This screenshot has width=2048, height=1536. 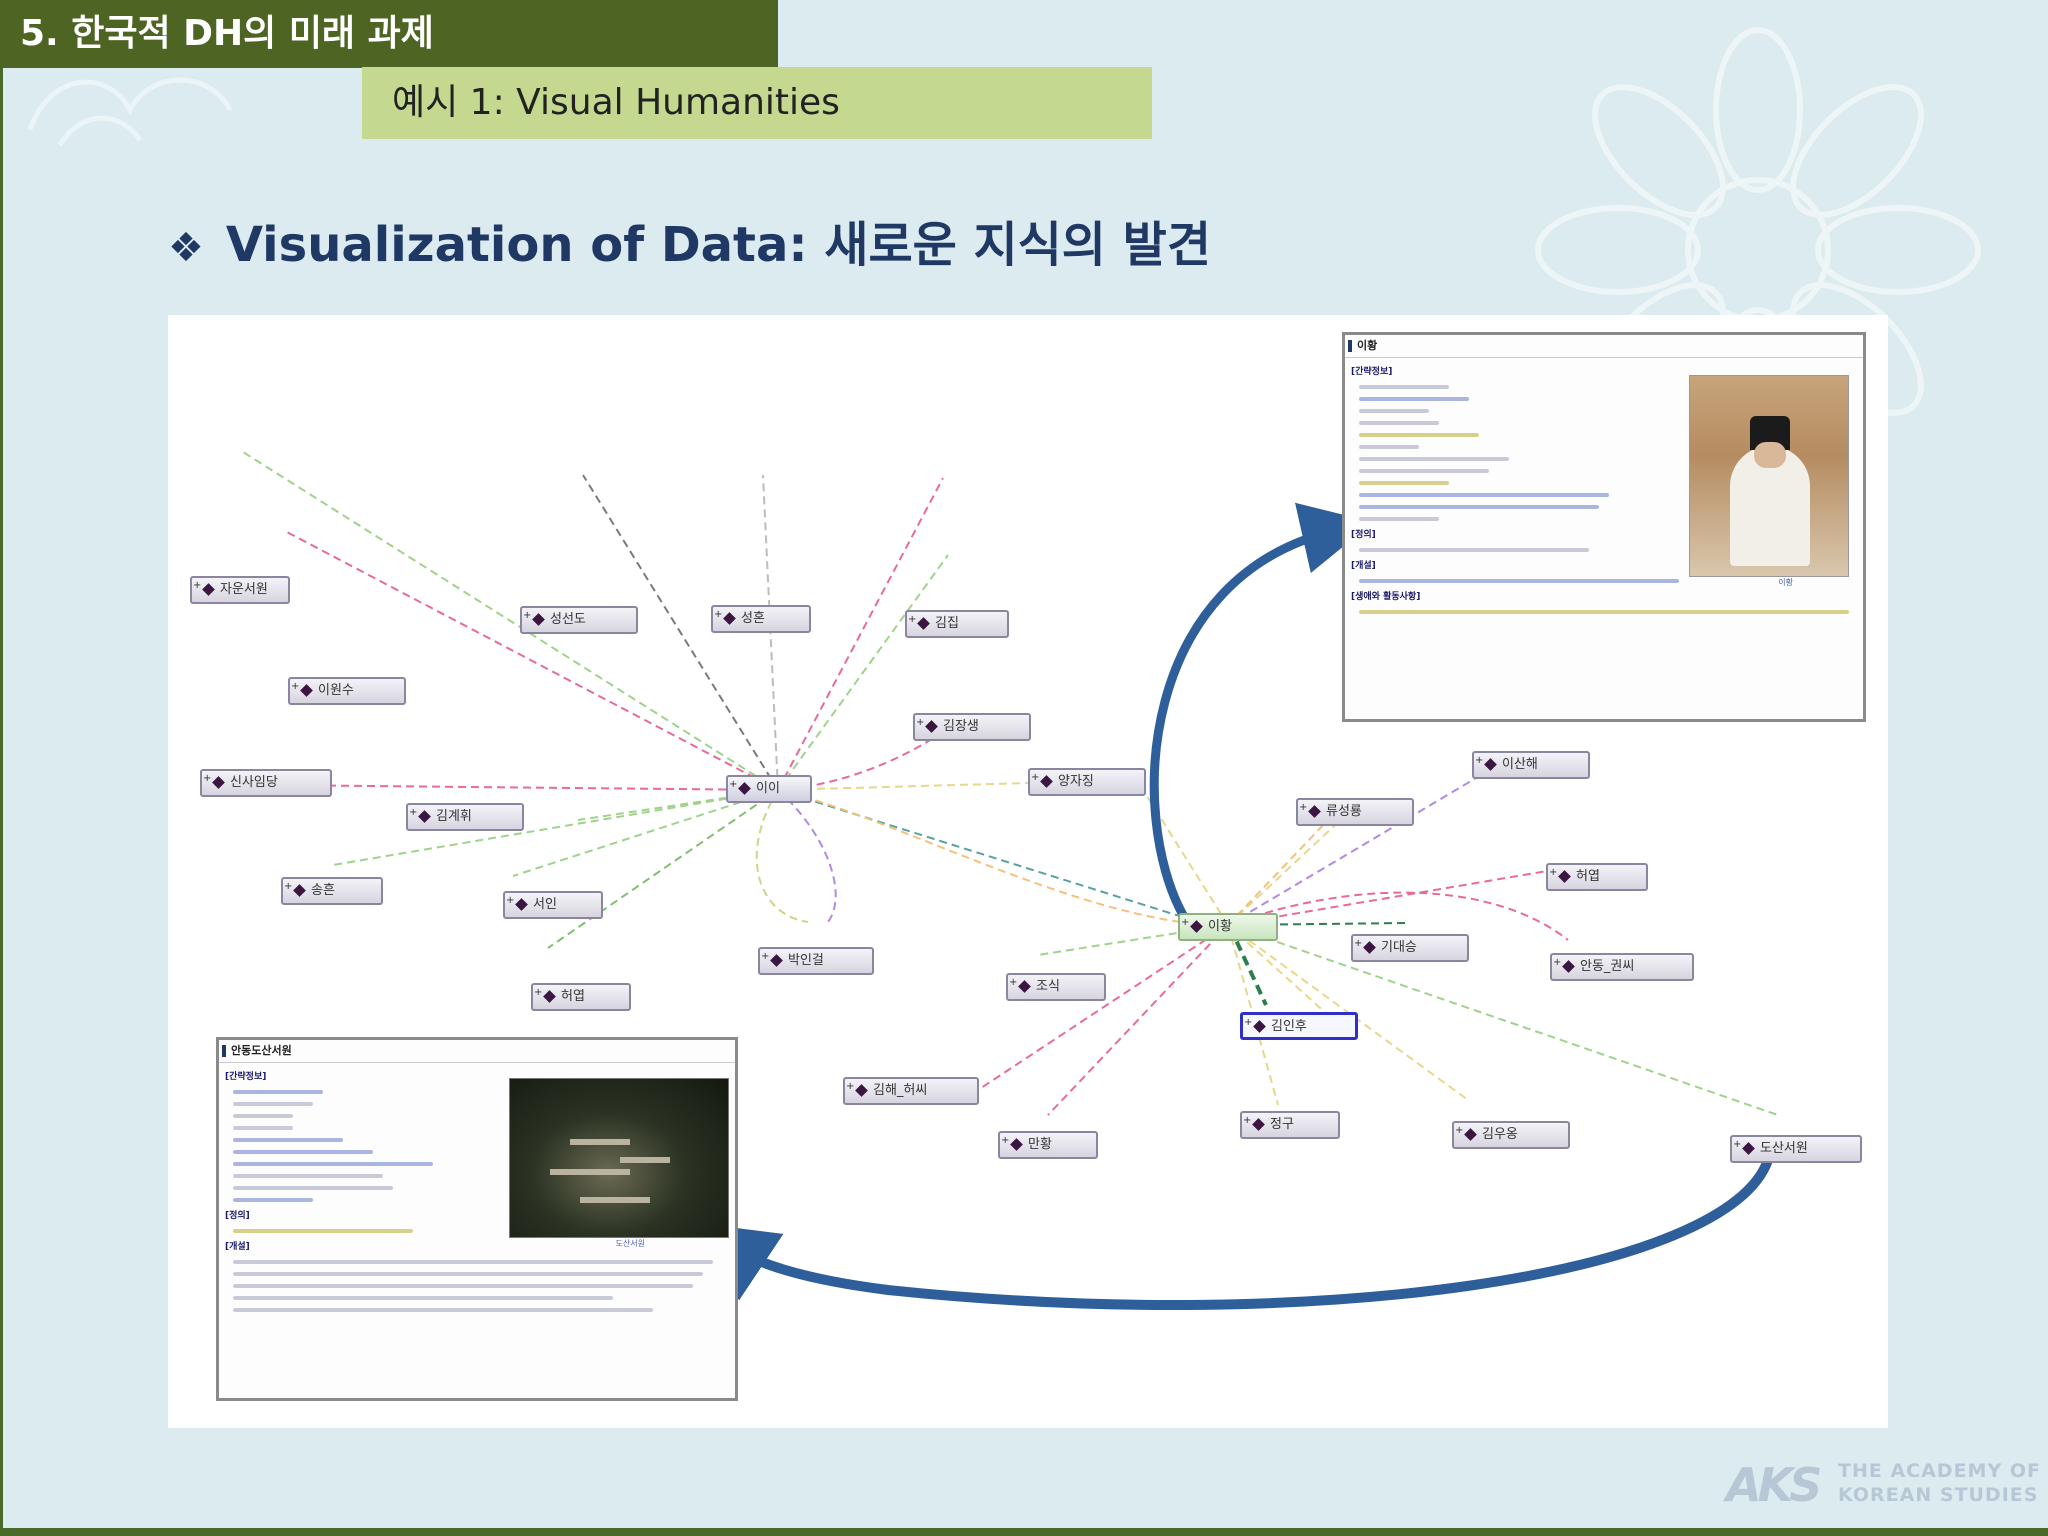 I want to click on graph-node: 양자징, so click(x=1087, y=781).